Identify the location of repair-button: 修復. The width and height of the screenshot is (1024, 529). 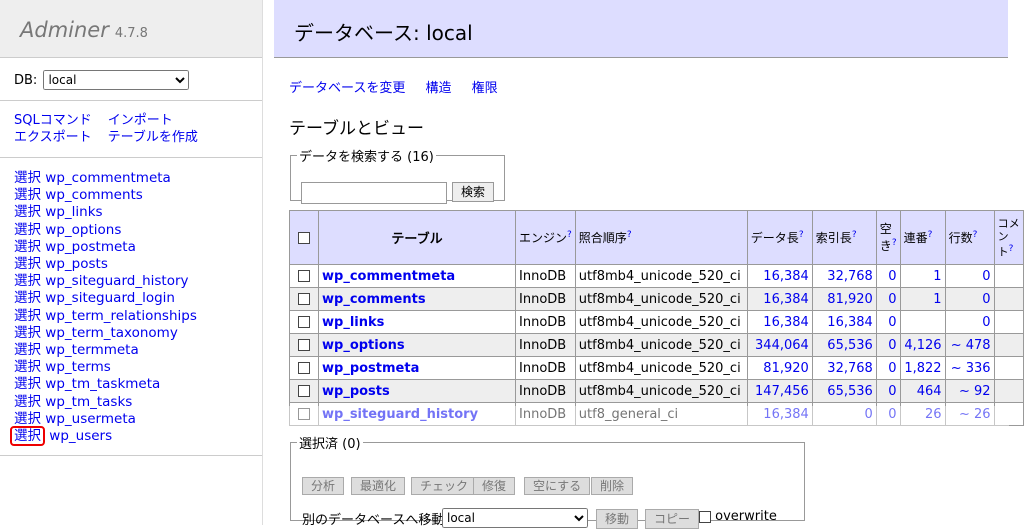
(494, 486).